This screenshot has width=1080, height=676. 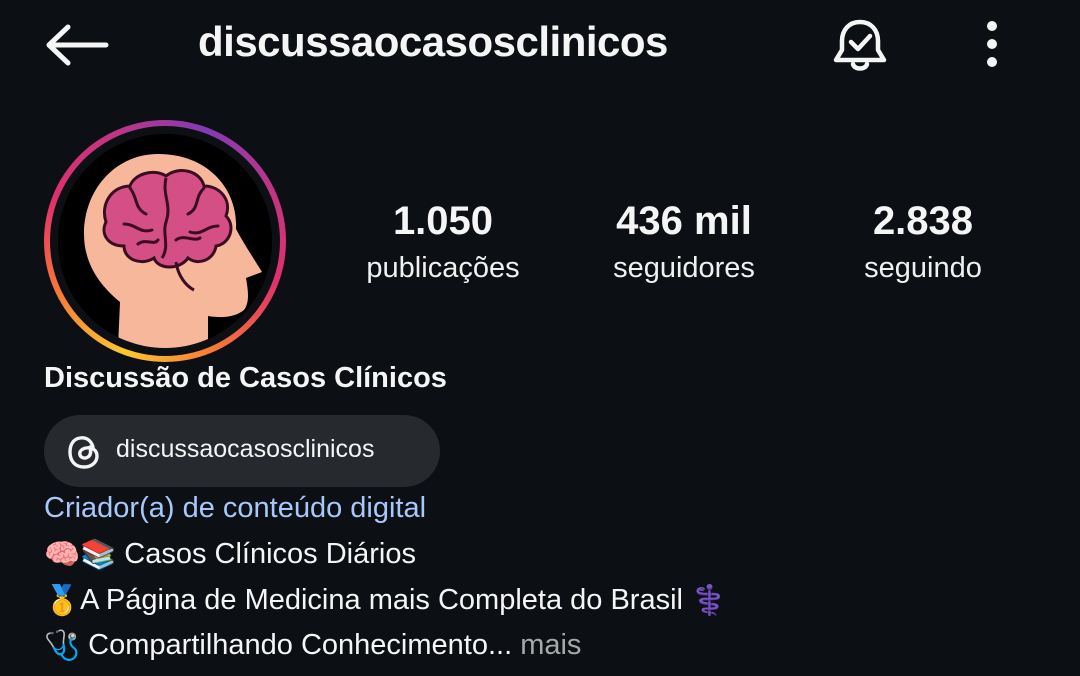 I want to click on bio-line-3: 🩺 Compartilhando Conhecimento... mais, so click(x=312, y=645).